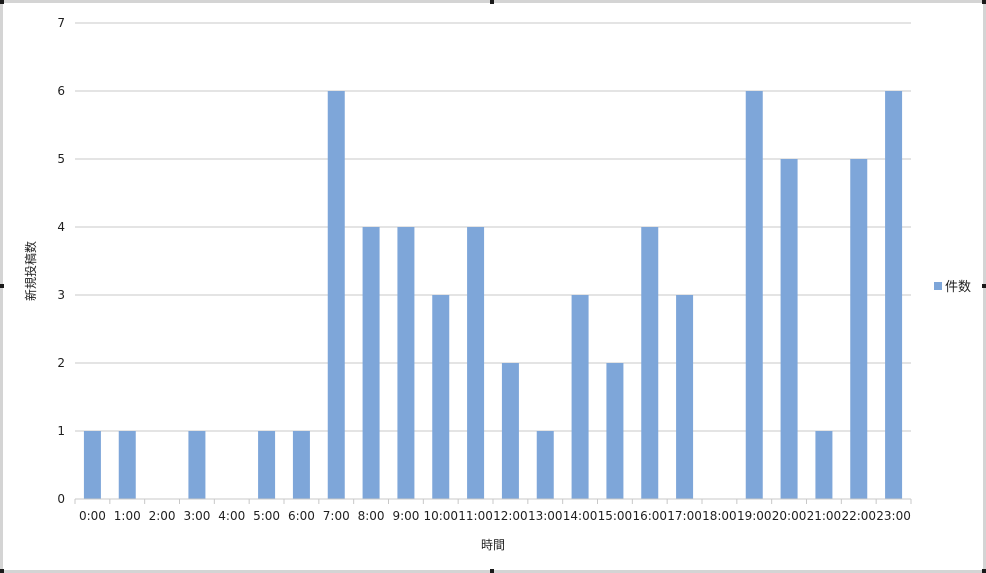  I want to click on bar-7:00, so click(336, 295).